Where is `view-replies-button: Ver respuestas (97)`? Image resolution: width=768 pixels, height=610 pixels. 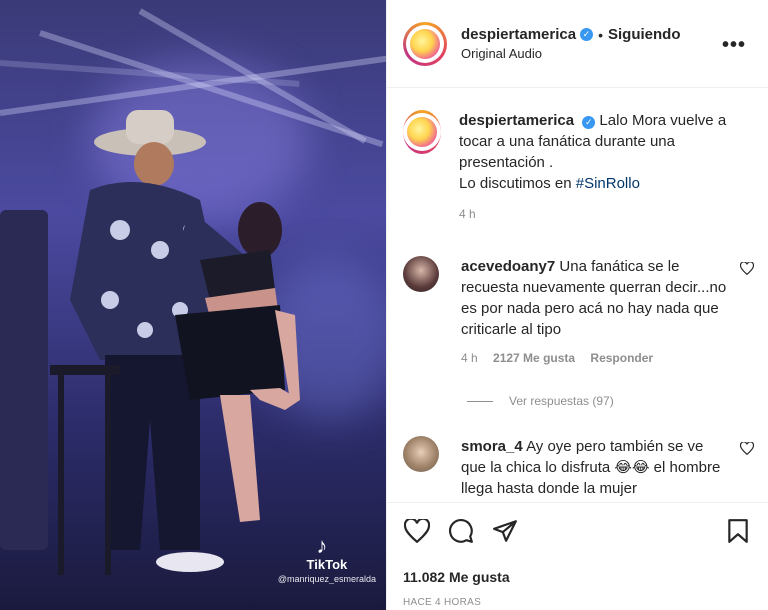 view-replies-button: Ver respuestas (97) is located at coordinates (540, 401).